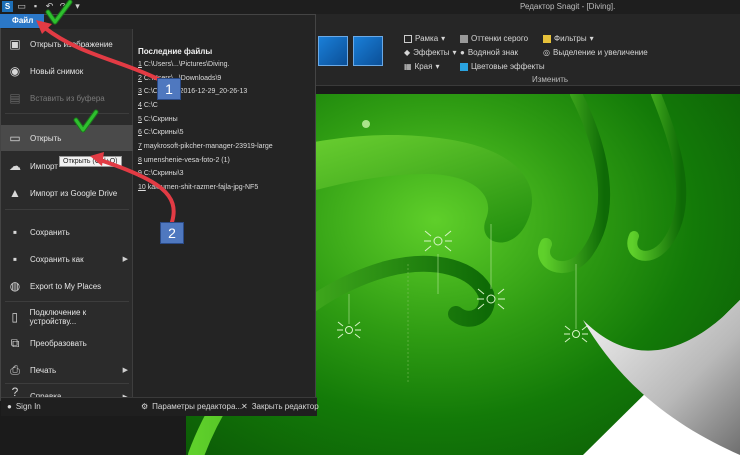  Describe the element at coordinates (421, 66) in the screenshot. I see `edges-button: ▦ Края ▾` at that location.